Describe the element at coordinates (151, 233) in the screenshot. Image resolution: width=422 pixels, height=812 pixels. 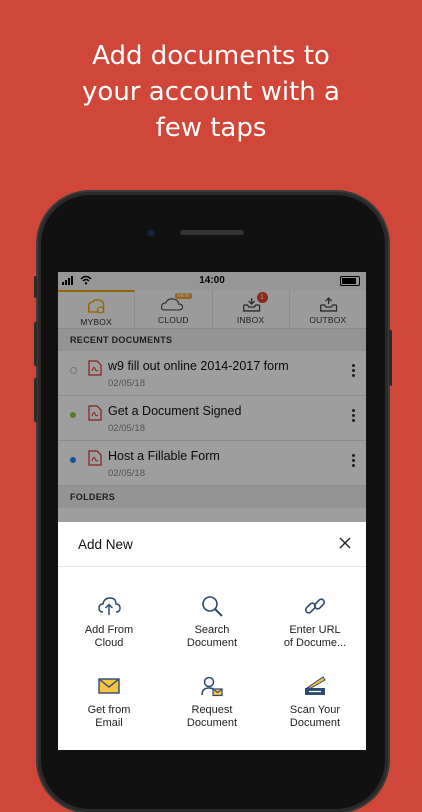
I see `front-camera` at that location.